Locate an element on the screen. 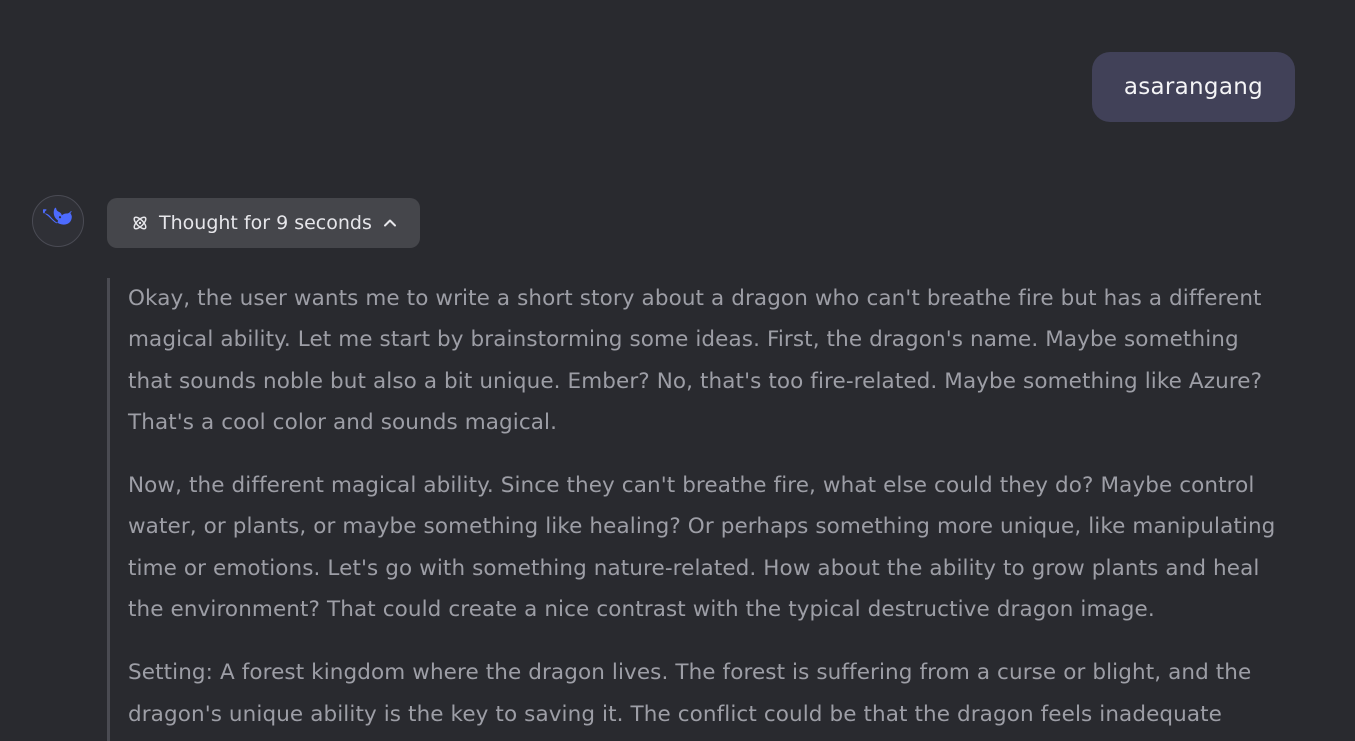 This screenshot has height=741, width=1355. assistant-avatar is located at coordinates (58, 221).